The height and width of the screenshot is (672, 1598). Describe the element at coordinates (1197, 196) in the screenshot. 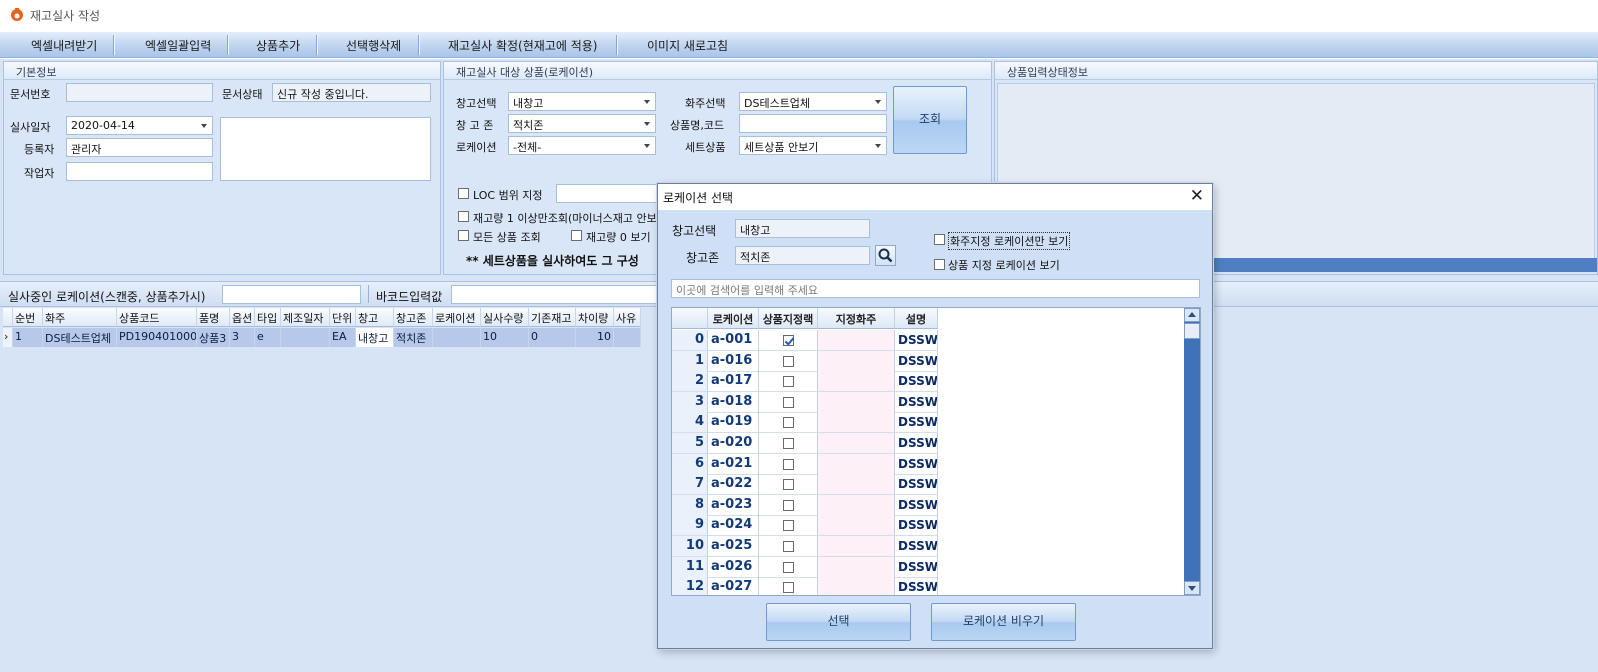

I see `close-icon: ✕` at that location.